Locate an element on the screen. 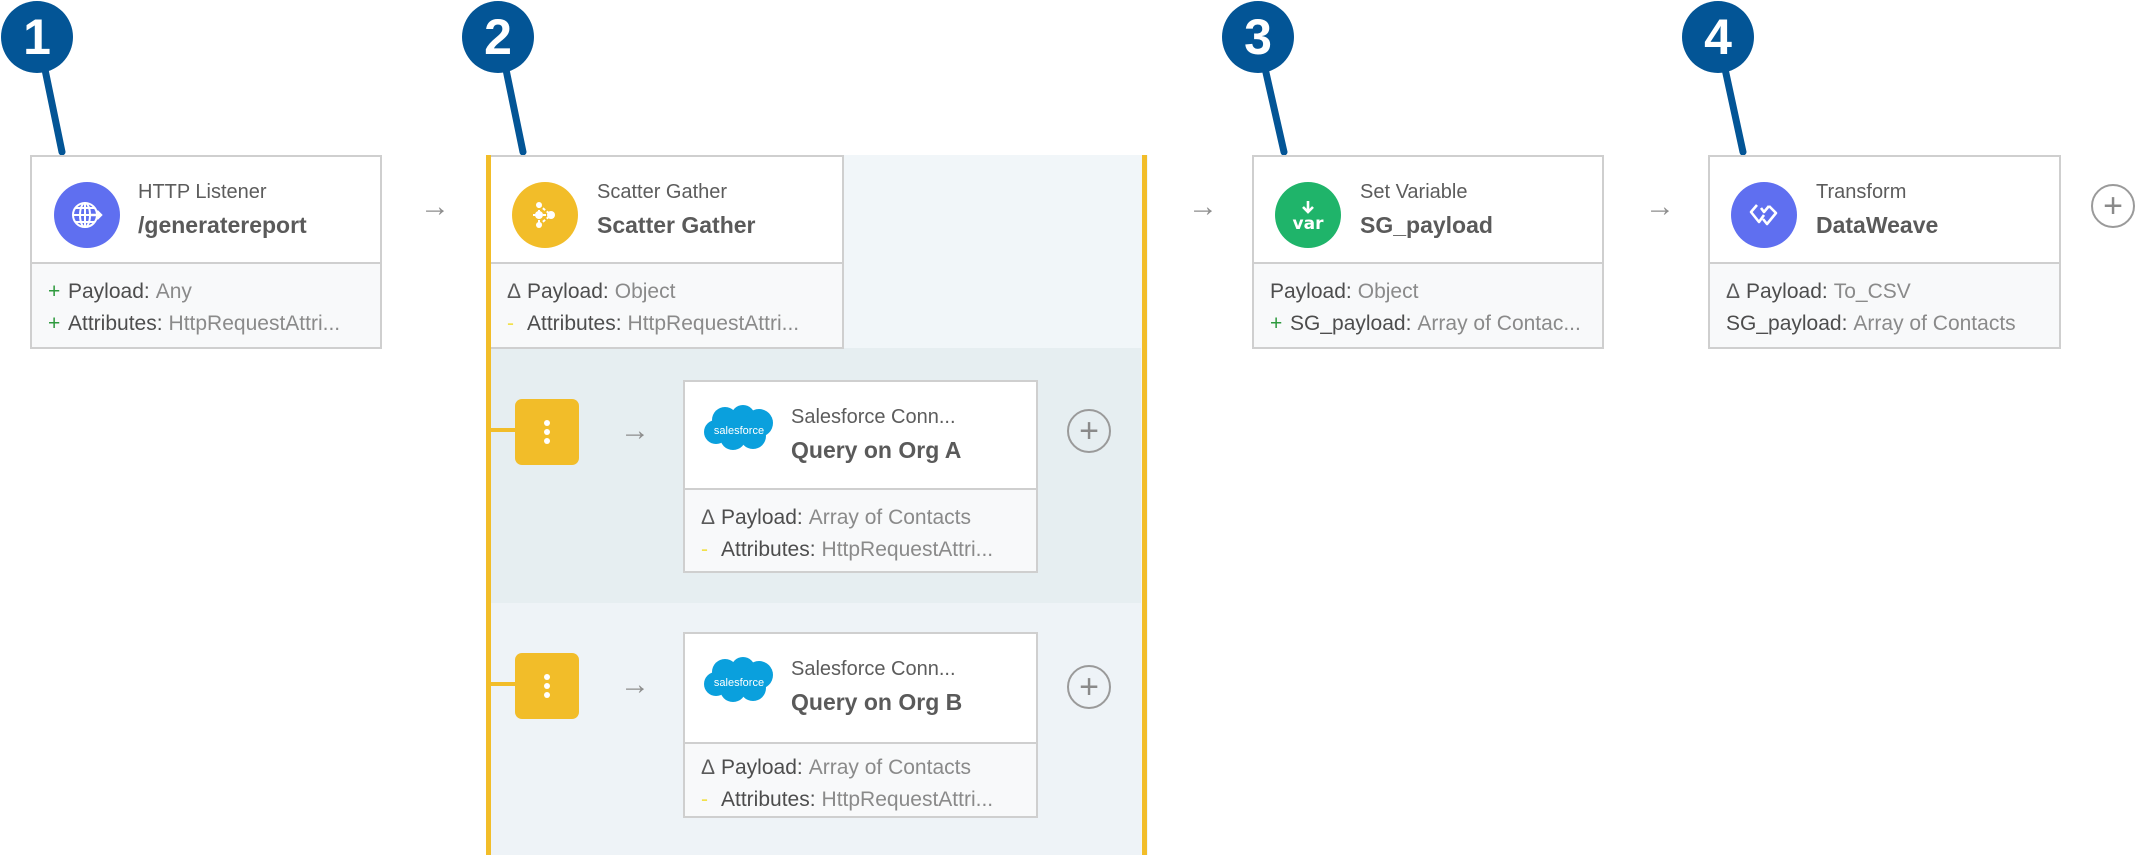  set-variable-icon: var is located at coordinates (1308, 215).